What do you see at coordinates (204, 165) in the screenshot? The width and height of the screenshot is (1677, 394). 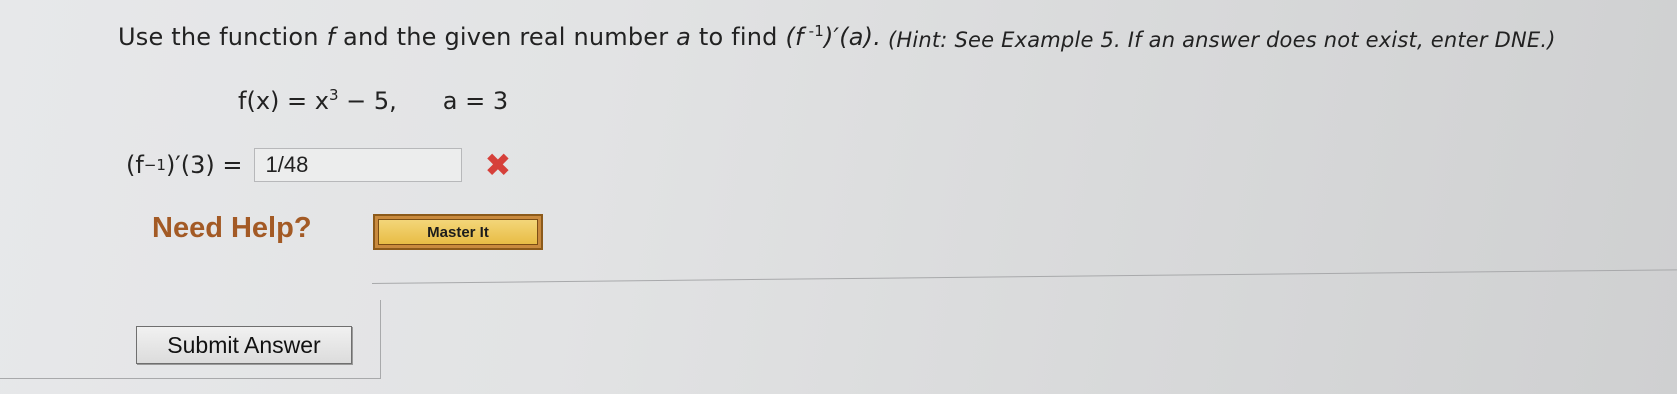 I see `answer-lhs-close: )′(3) =` at bounding box center [204, 165].